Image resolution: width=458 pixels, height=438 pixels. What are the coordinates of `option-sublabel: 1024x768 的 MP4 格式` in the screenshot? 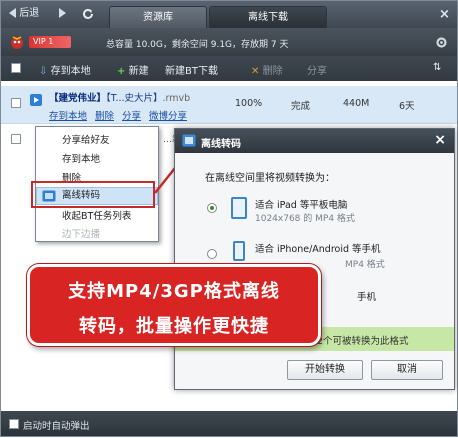 It's located at (305, 219).